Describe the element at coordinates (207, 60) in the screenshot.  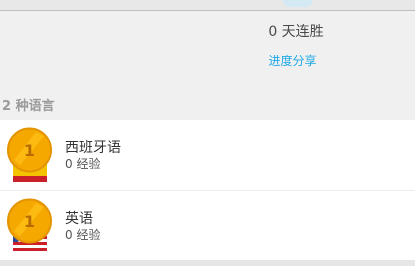
I see `share-progress-link: 进度分享` at that location.